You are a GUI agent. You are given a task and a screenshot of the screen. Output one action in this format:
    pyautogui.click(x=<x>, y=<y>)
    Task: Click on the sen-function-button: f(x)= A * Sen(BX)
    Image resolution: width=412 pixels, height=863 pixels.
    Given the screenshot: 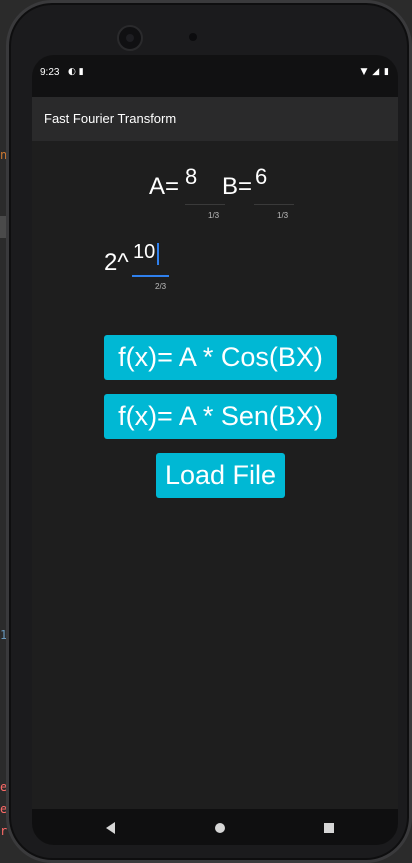 What is the action you would take?
    pyautogui.click(x=220, y=416)
    